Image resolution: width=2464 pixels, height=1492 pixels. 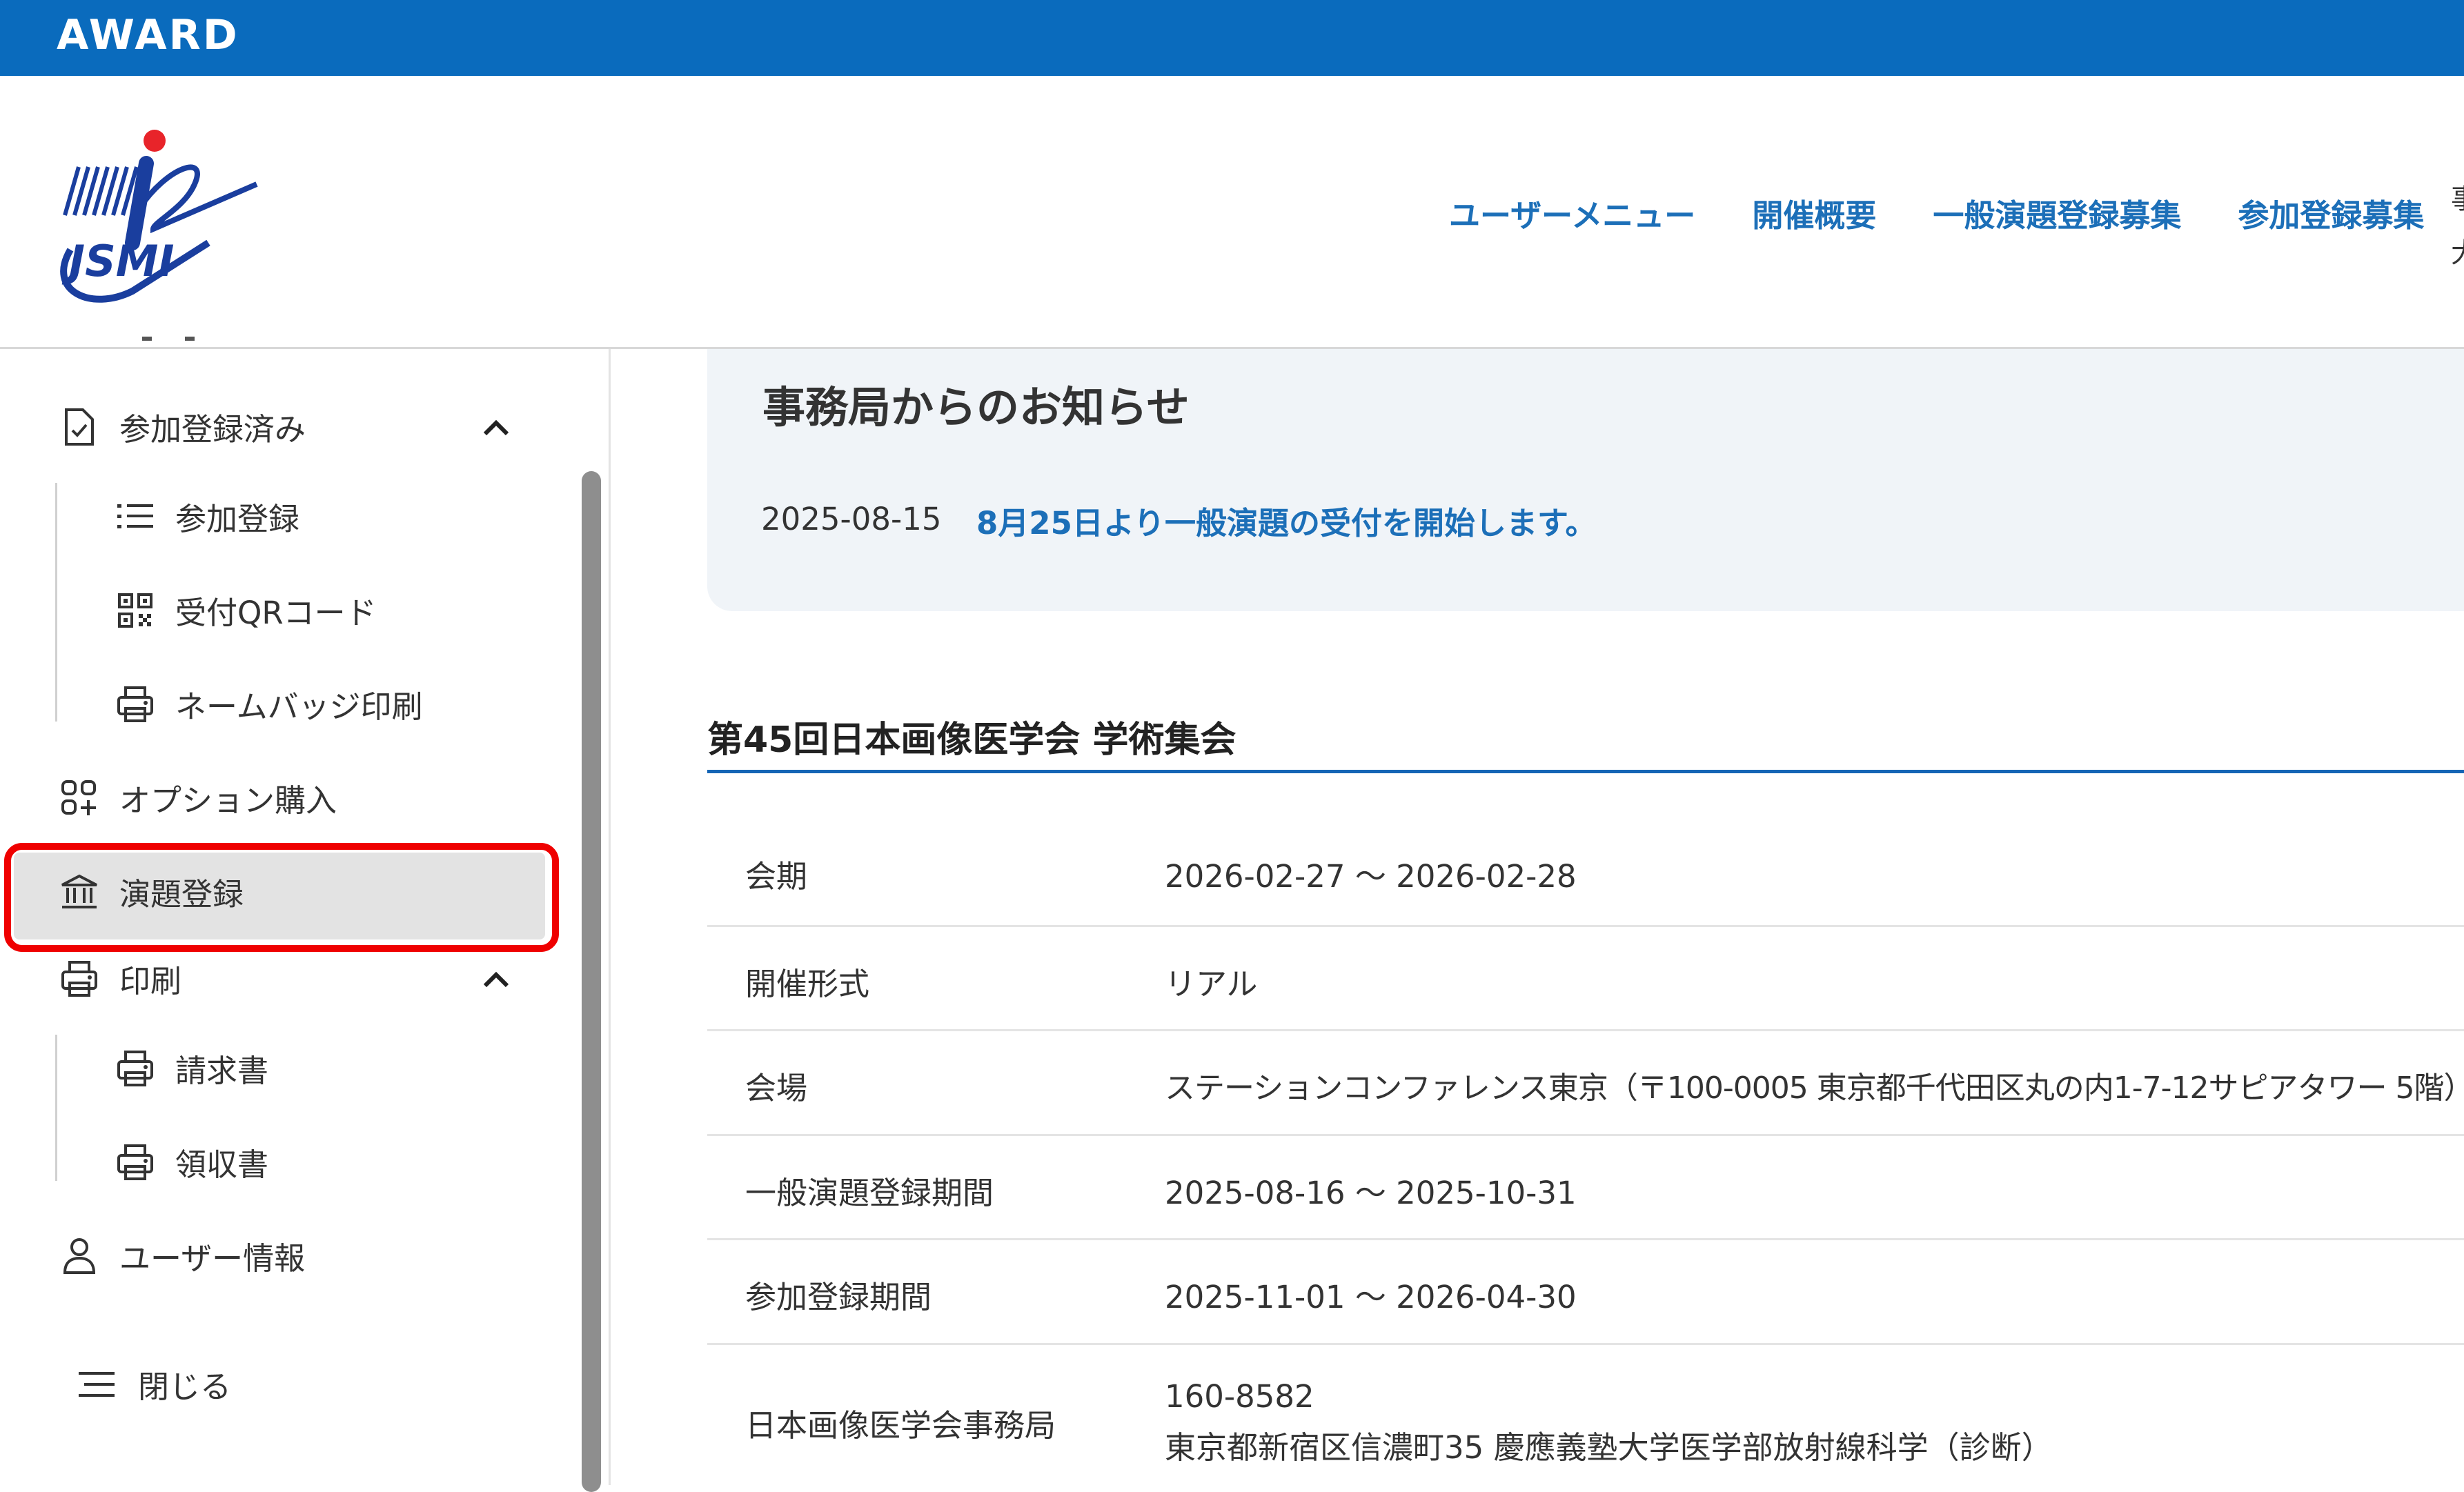 What do you see at coordinates (135, 610) in the screenshot?
I see `qr-code-icon` at bounding box center [135, 610].